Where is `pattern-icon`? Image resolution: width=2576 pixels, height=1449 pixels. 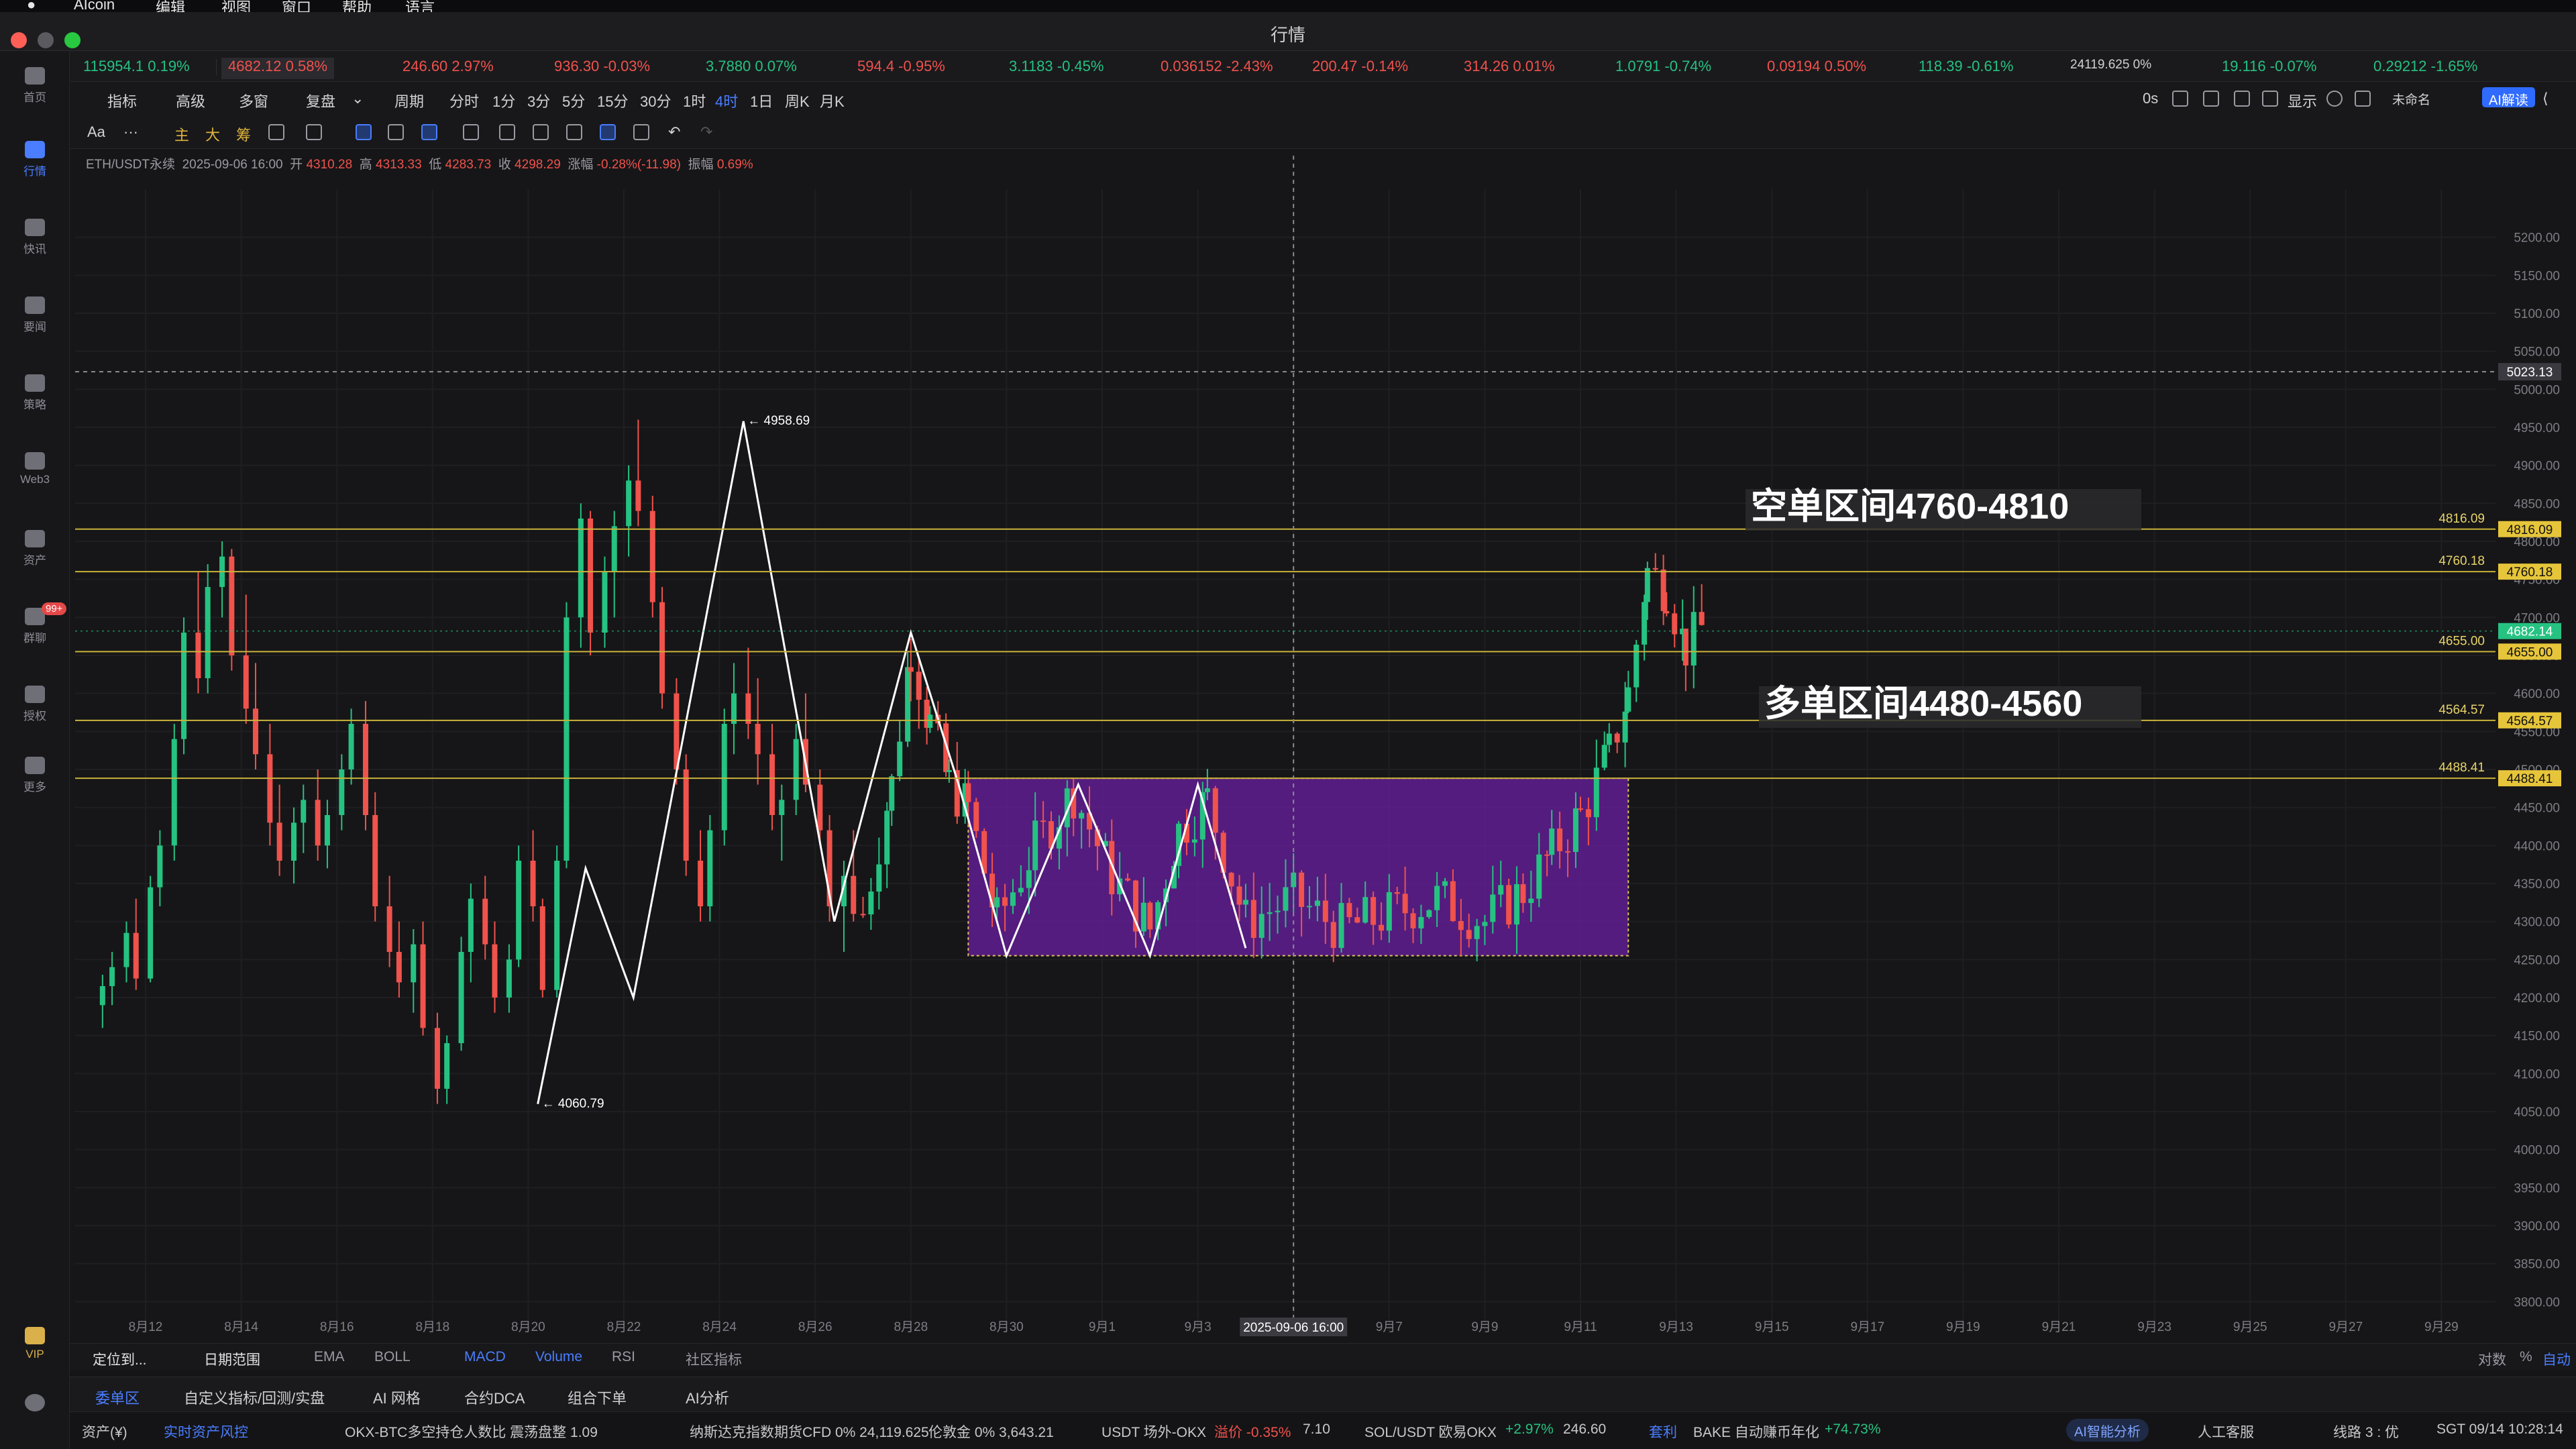
pattern-icon is located at coordinates (471, 132).